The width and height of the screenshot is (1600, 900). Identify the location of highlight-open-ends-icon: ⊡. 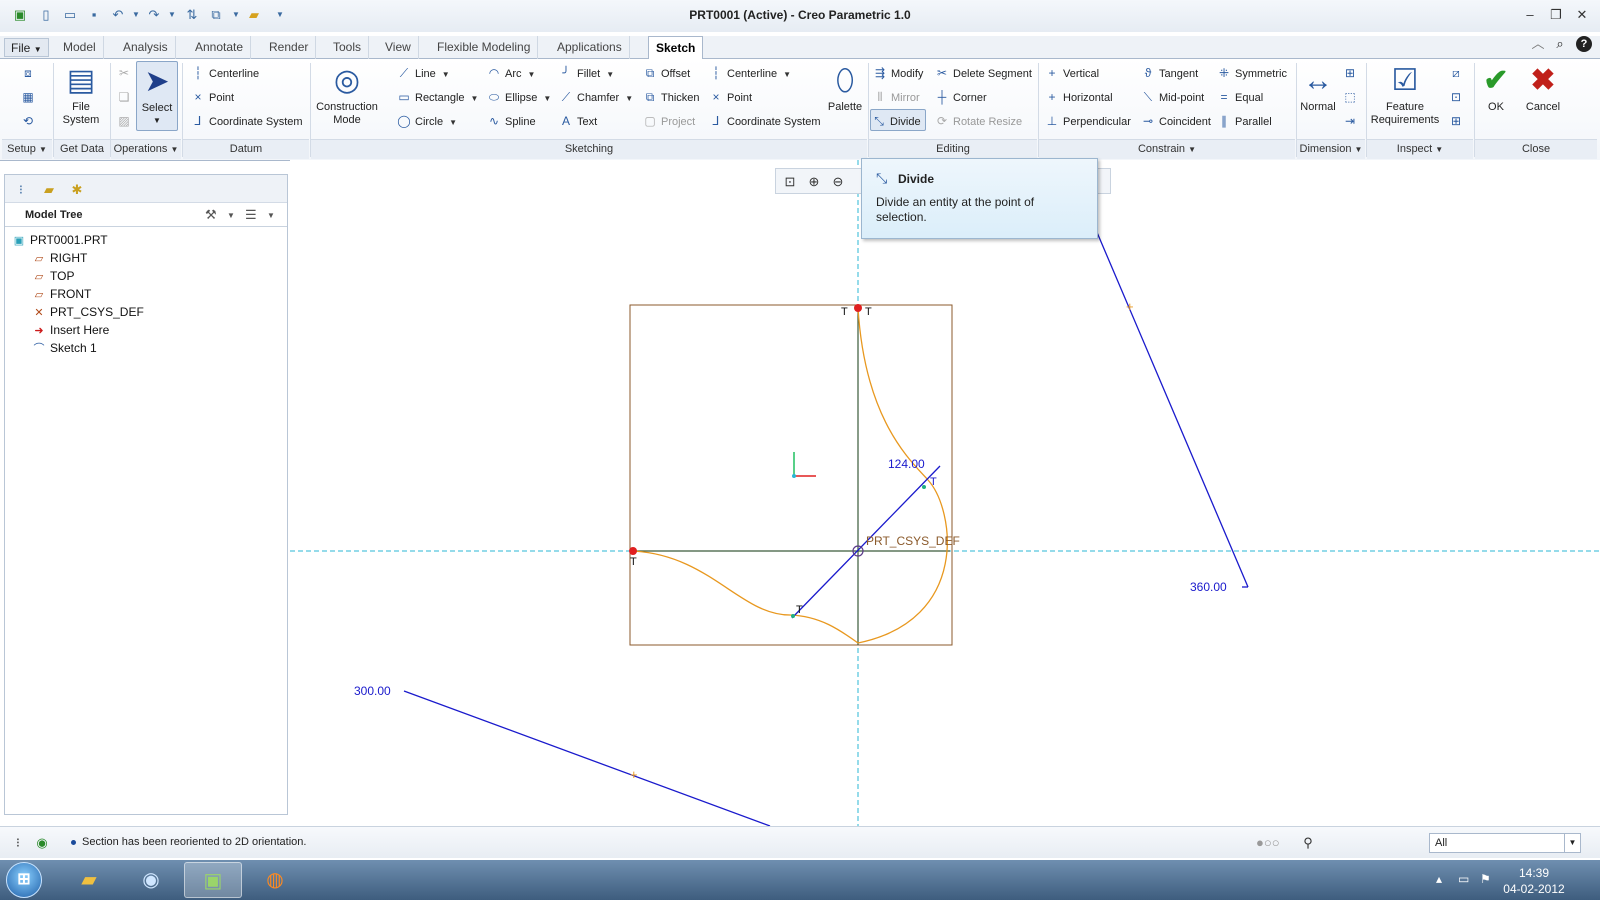
(1457, 97).